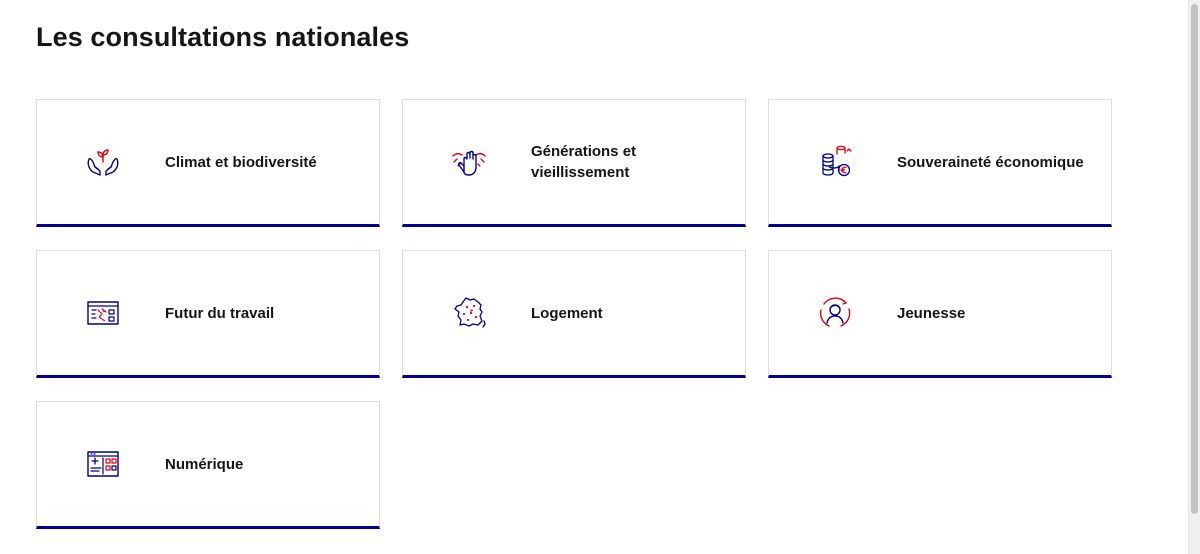  I want to click on card-label: Futur du travail, so click(220, 313).